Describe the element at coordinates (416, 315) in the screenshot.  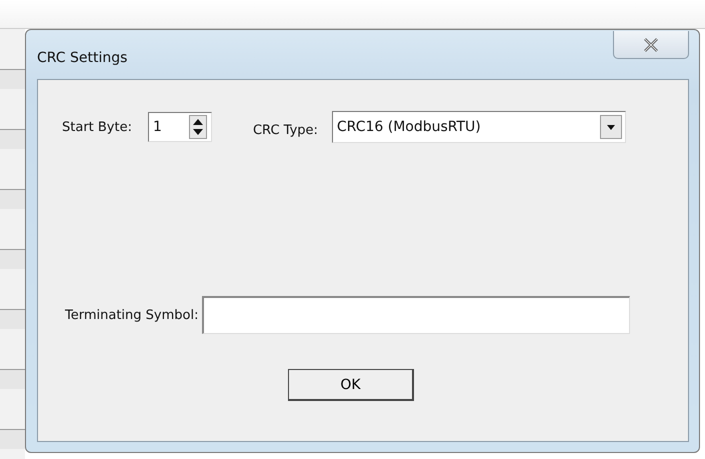
I see `terminating-symbol-field` at that location.